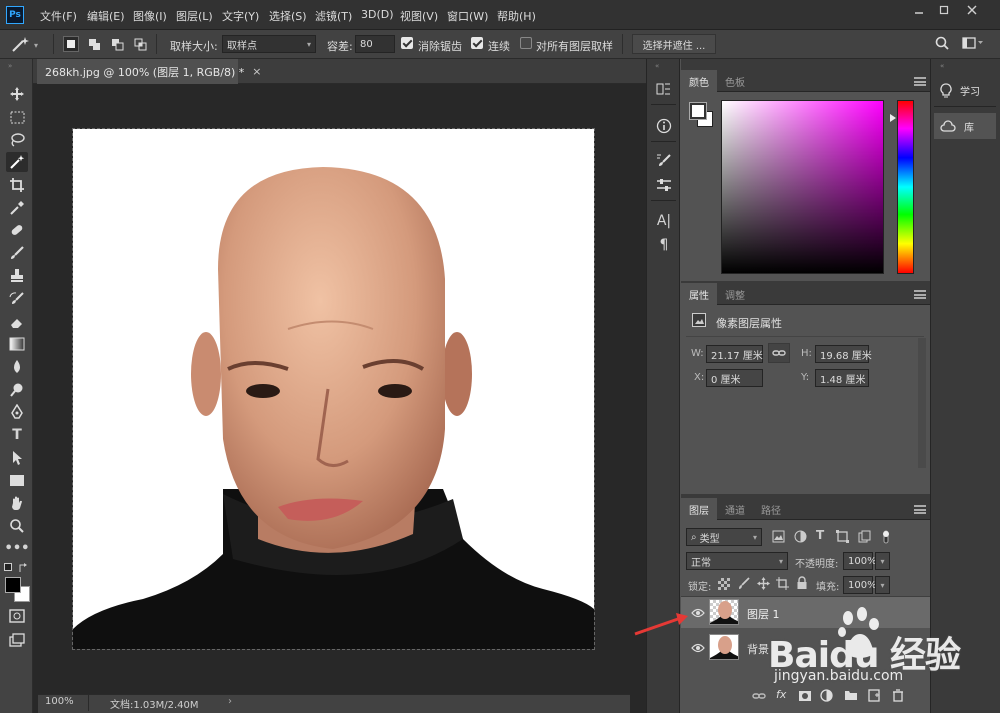 Image resolution: width=1000 pixels, height=713 pixels. What do you see at coordinates (477, 43) in the screenshot?
I see `contiguous-checkbox` at bounding box center [477, 43].